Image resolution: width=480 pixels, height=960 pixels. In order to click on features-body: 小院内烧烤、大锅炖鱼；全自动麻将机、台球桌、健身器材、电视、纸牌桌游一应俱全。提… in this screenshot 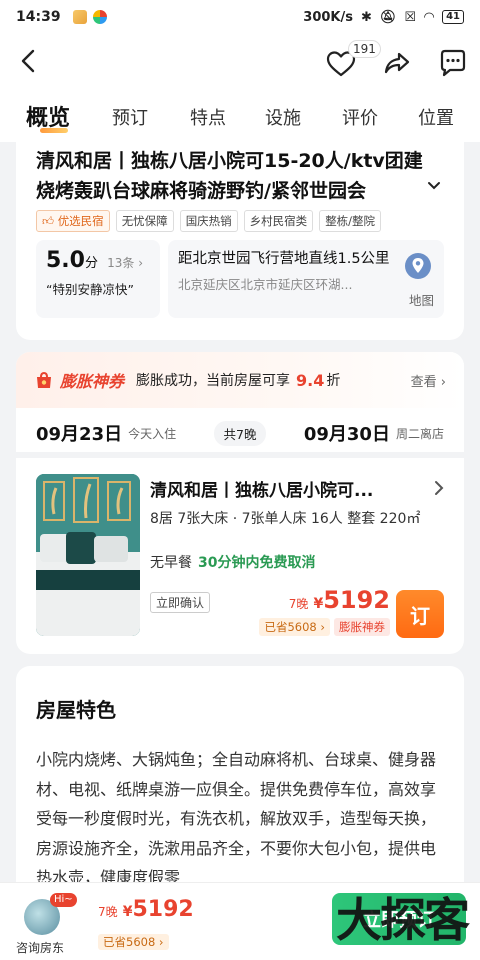, I will do `click(236, 818)`.